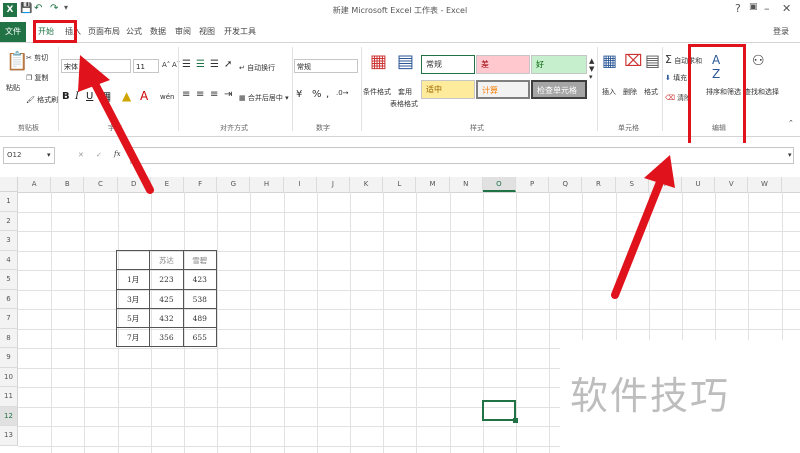  I want to click on arrow-to-sort-filter, so click(643, 227).